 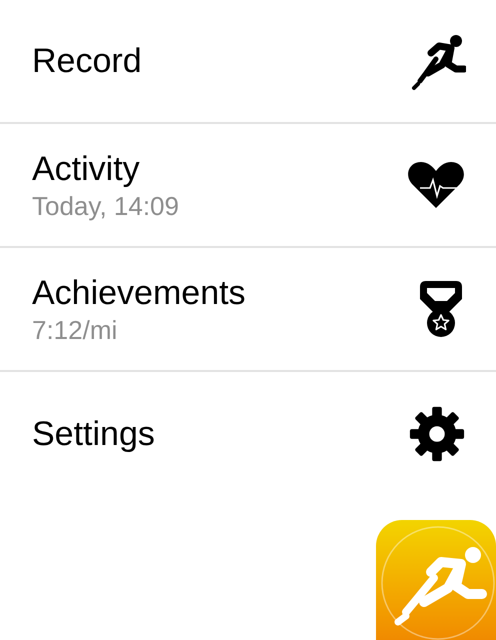 What do you see at coordinates (105, 206) in the screenshot?
I see `menu-item-subtitle: Today, 14:09` at bounding box center [105, 206].